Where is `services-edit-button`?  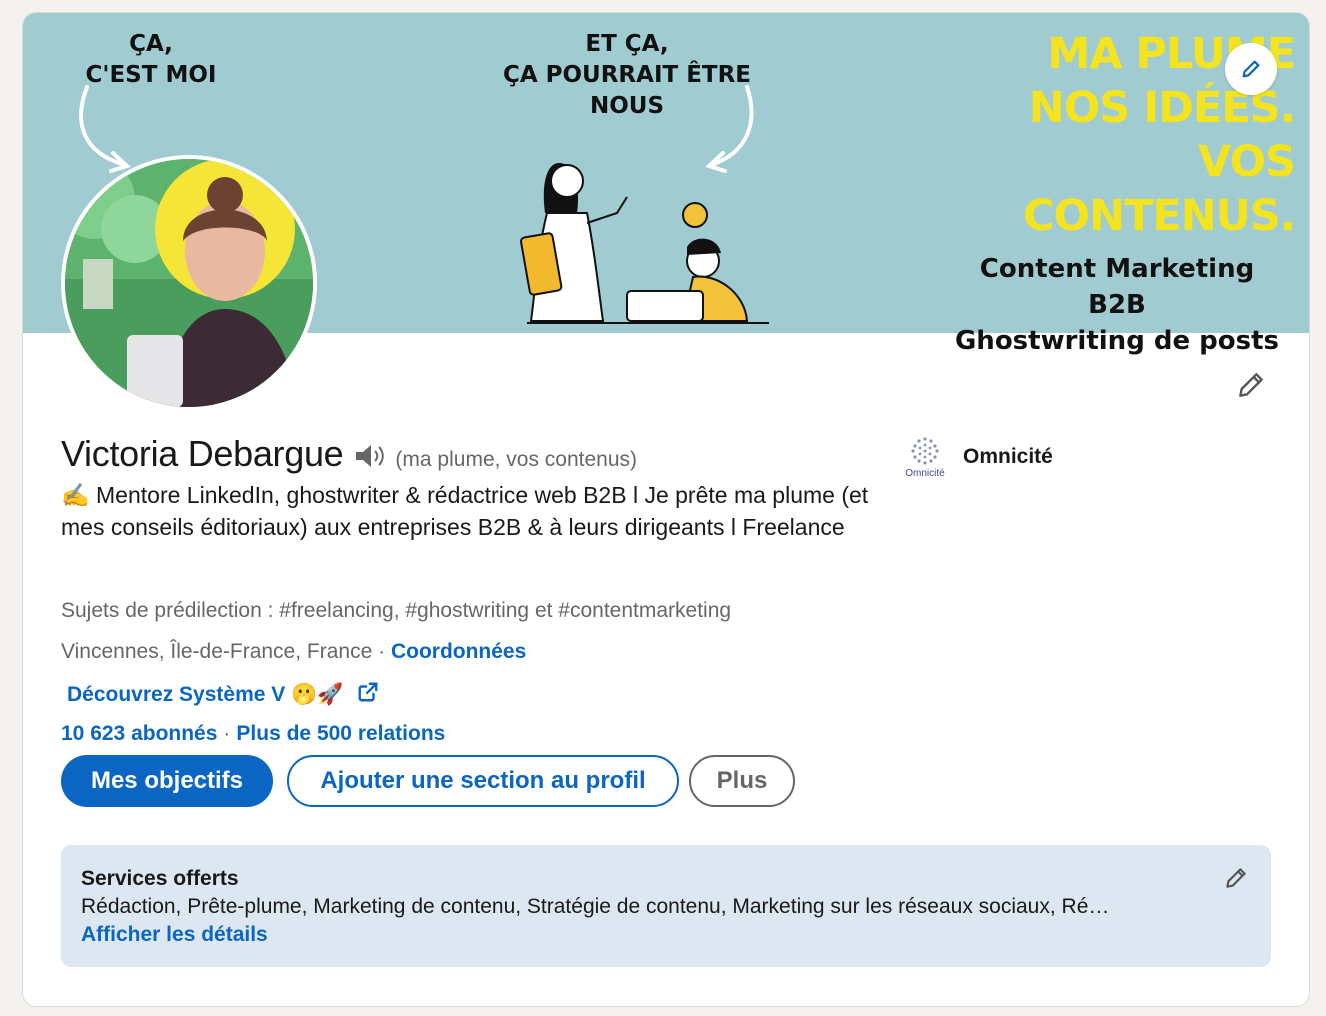
services-edit-button is located at coordinates (1236, 880).